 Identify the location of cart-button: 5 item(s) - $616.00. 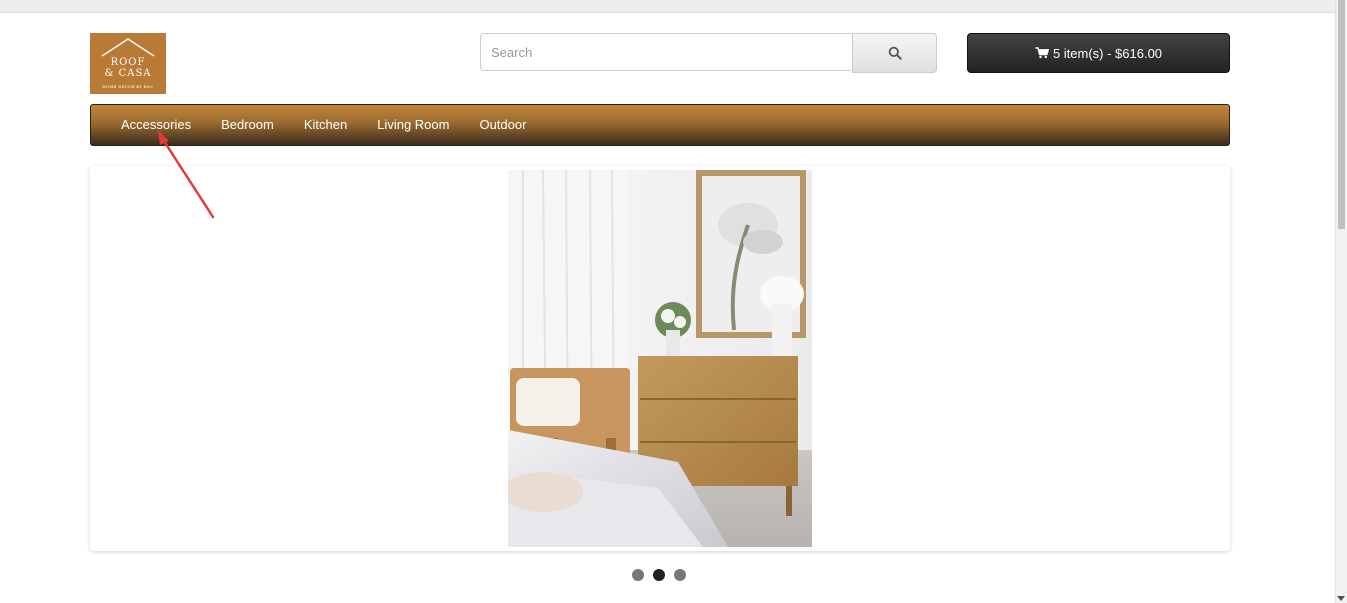
(1098, 53).